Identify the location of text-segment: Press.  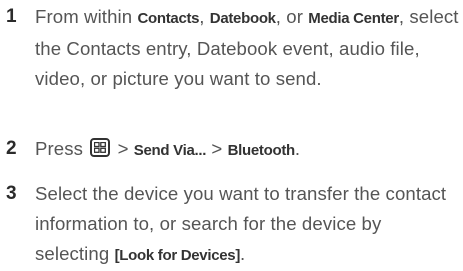
(62, 148).